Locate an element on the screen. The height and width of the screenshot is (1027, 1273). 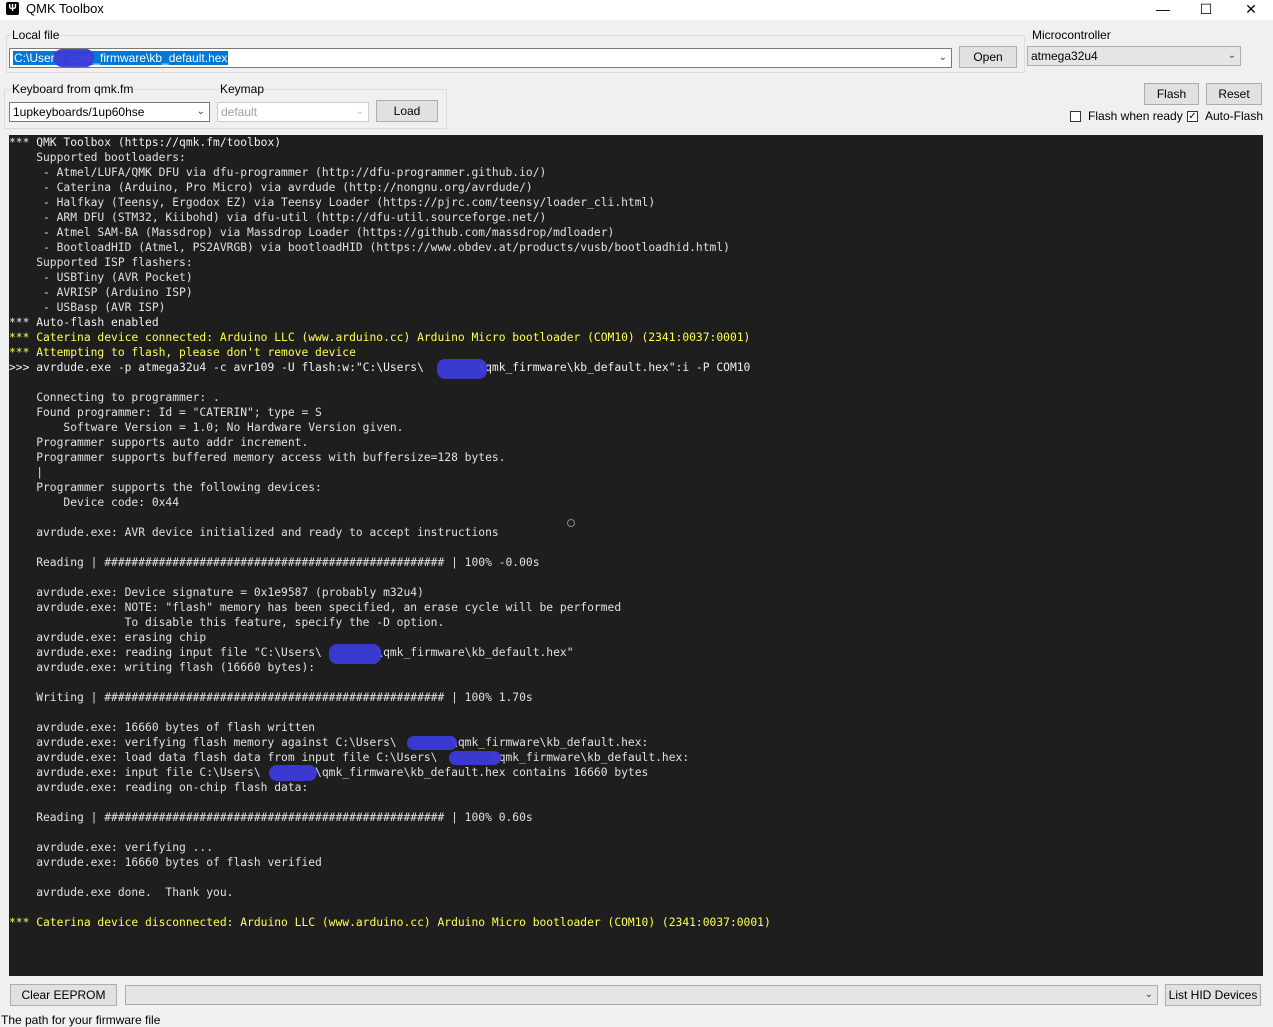
local-file-label: Local file is located at coordinates (36, 35).